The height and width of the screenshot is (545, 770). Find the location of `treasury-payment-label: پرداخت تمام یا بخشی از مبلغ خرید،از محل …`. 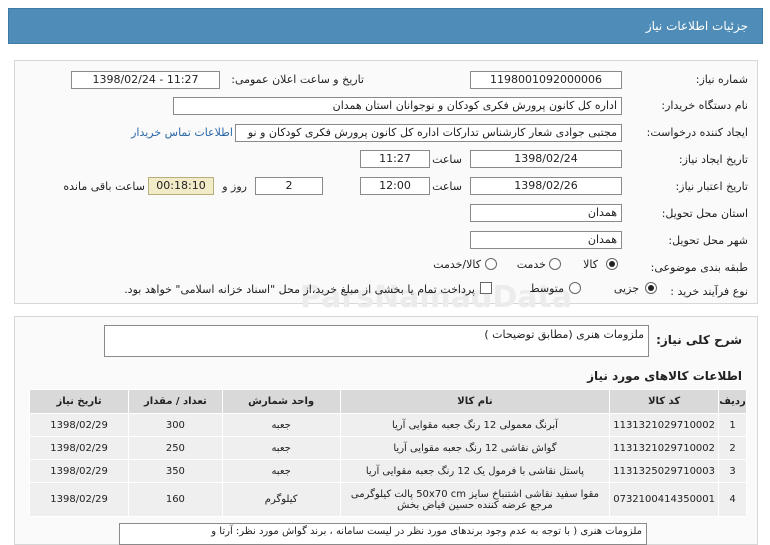

treasury-payment-label: پرداخت تمام یا بخشی از مبلغ خرید،از محل … is located at coordinates (299, 289).